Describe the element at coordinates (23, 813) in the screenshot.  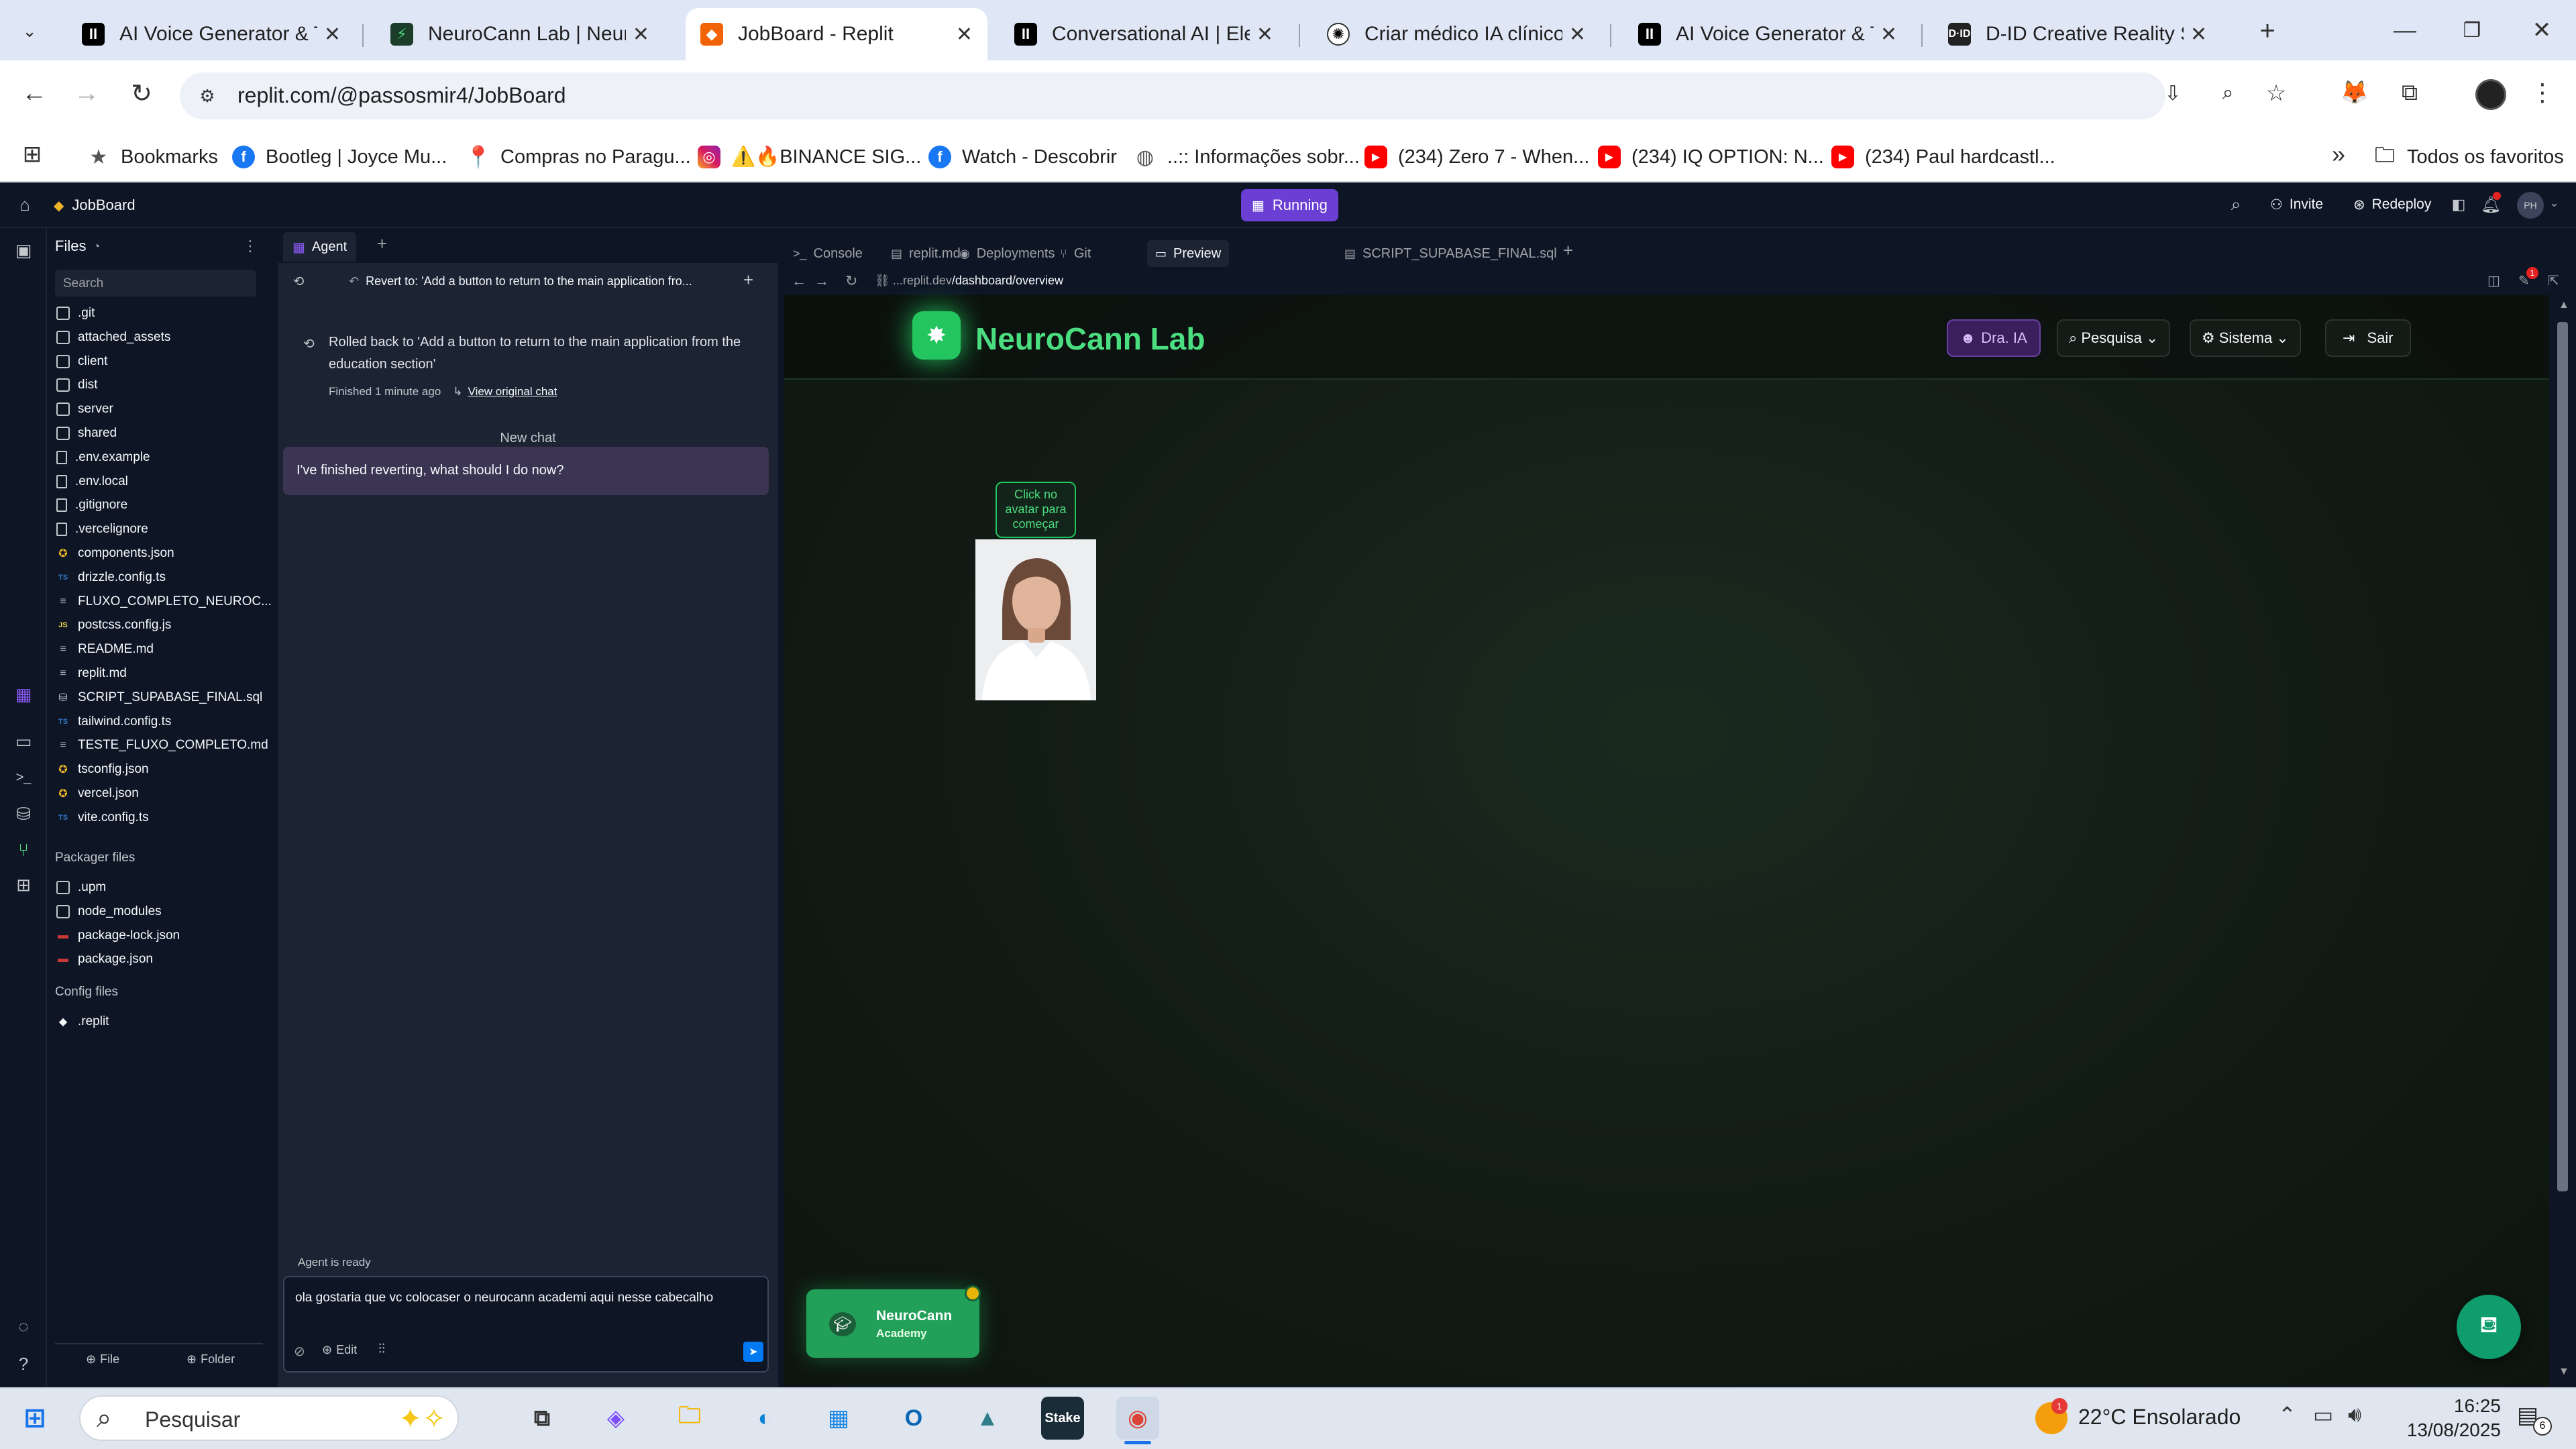
I see `database-icon: ⛁` at that location.